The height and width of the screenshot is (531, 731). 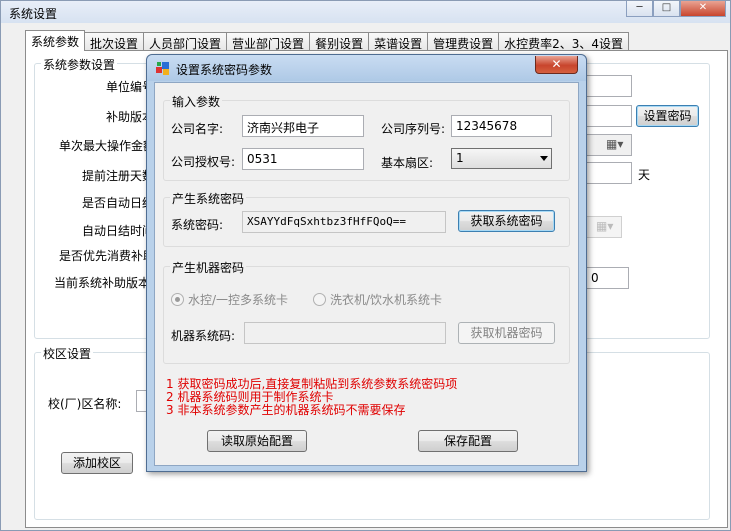 What do you see at coordinates (118, 203) in the screenshot?
I see `label-auto-settle: 是否自动日结` at bounding box center [118, 203].